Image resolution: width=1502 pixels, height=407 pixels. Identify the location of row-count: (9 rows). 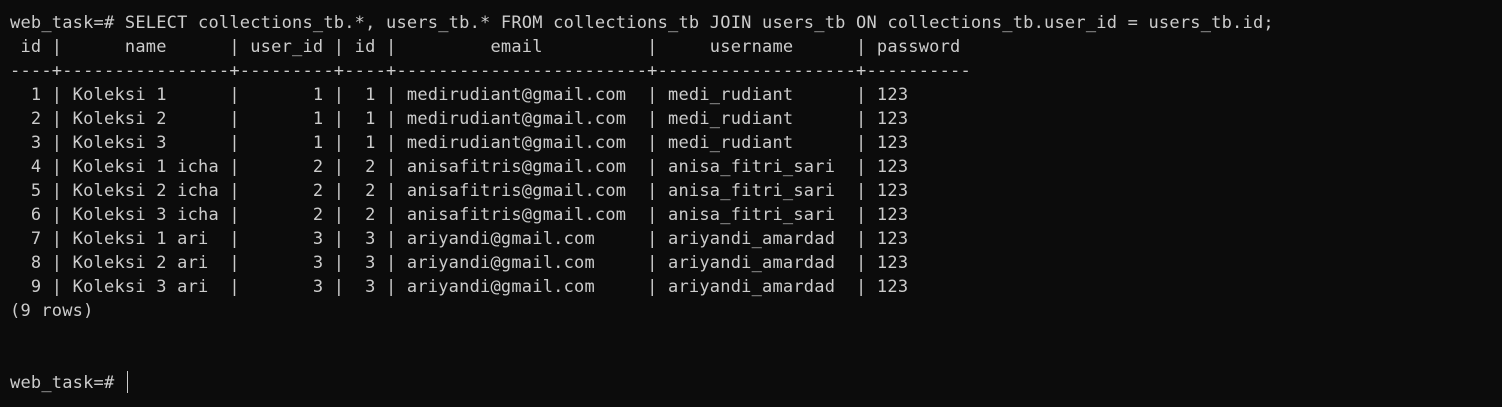
(52, 311).